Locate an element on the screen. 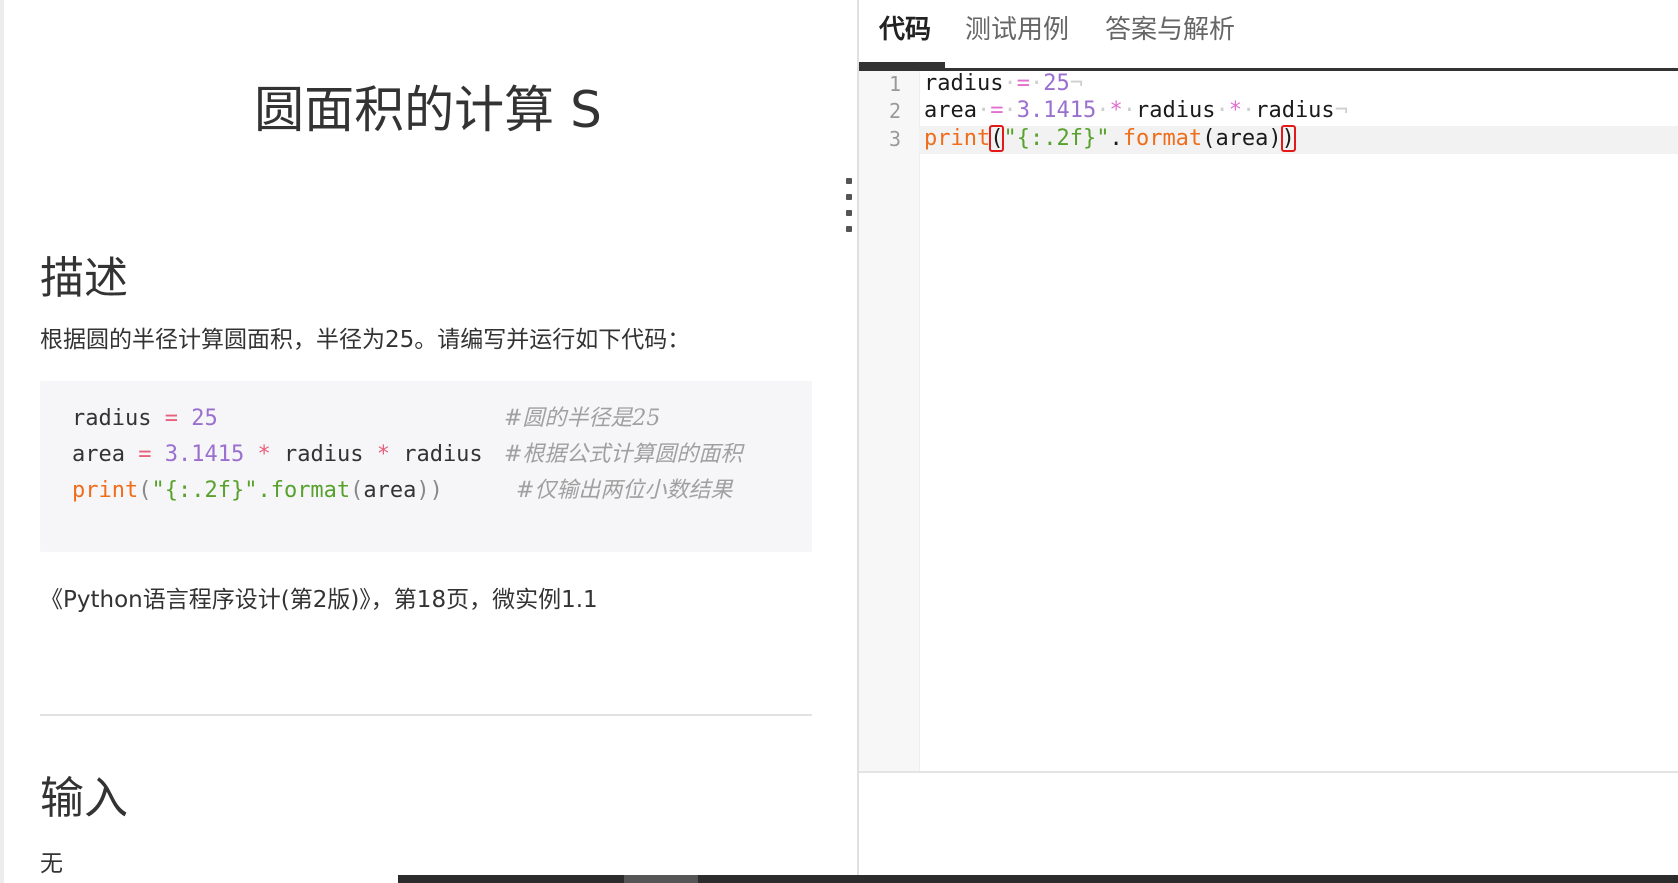 This screenshot has width=1678, height=883. divider is located at coordinates (426, 715).